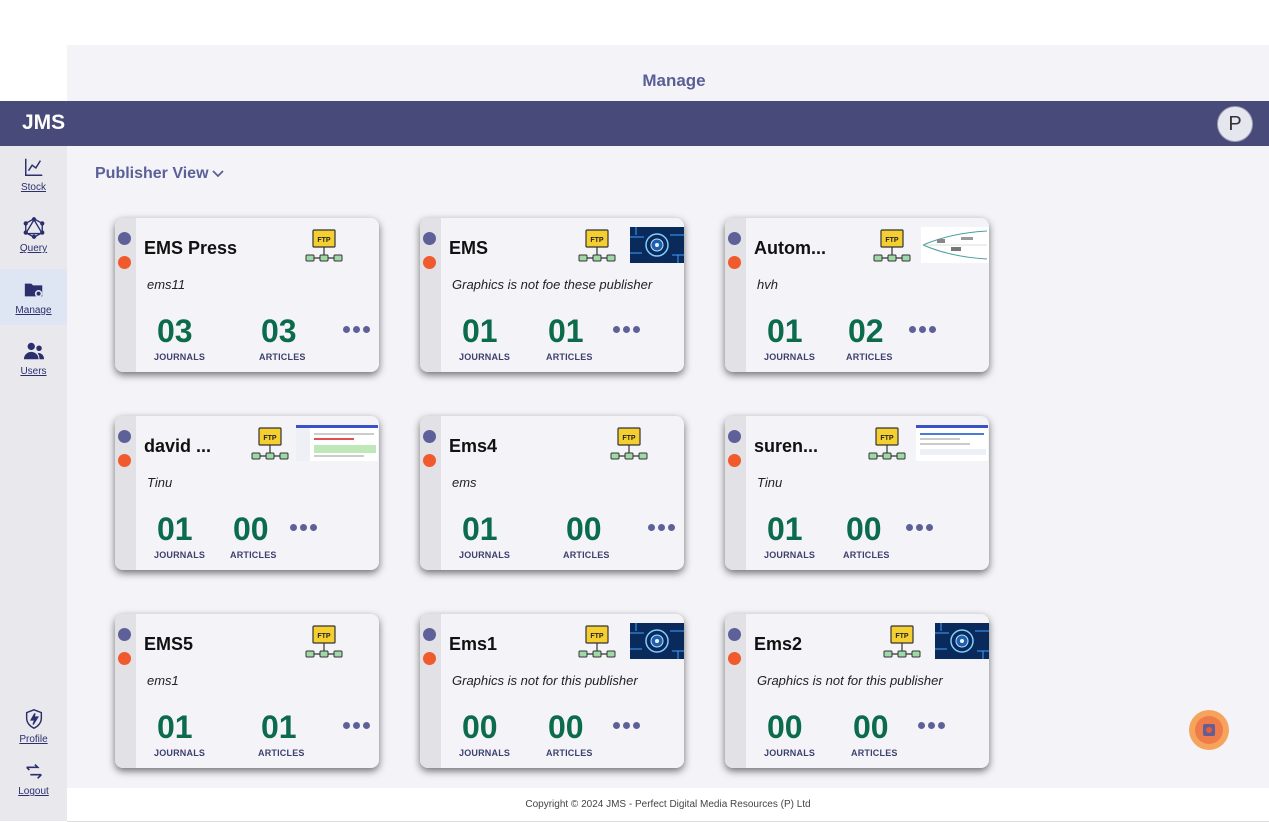 The width and height of the screenshot is (1269, 822). What do you see at coordinates (850, 680) in the screenshot?
I see `publisher-description: Graphics is not for this publisher` at bounding box center [850, 680].